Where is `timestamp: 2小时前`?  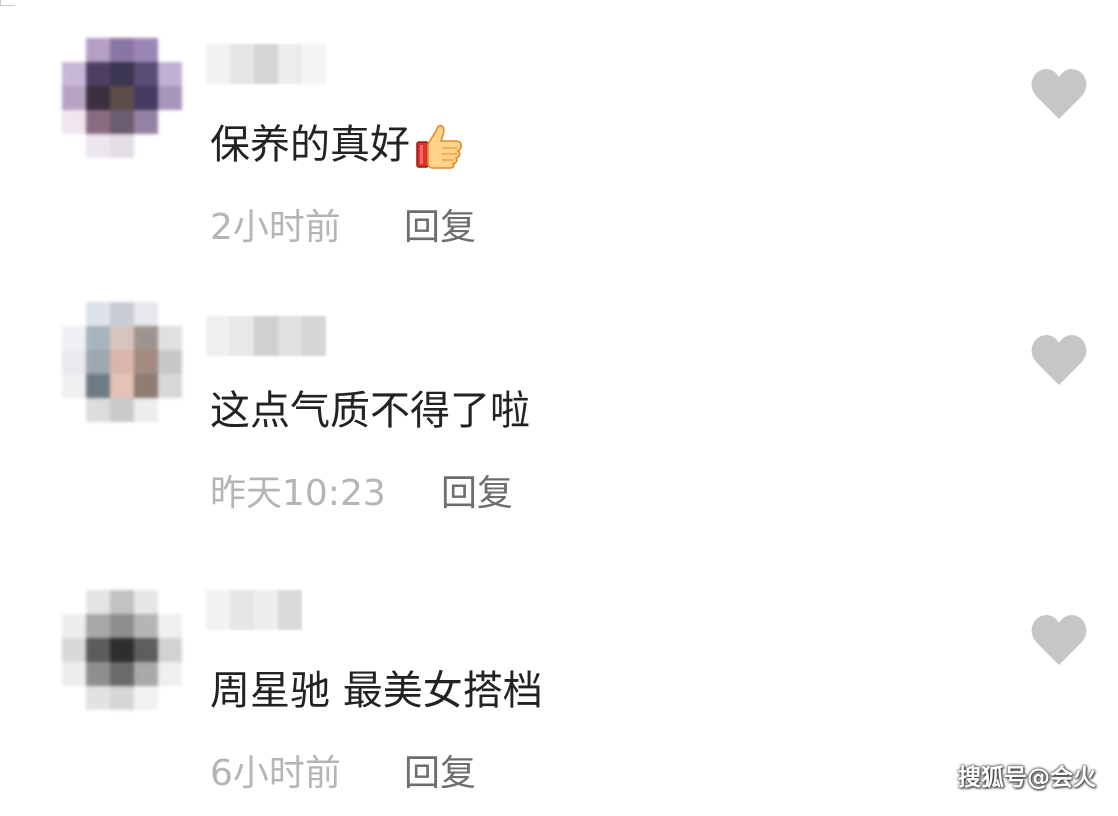 timestamp: 2小时前 is located at coordinates (275, 227).